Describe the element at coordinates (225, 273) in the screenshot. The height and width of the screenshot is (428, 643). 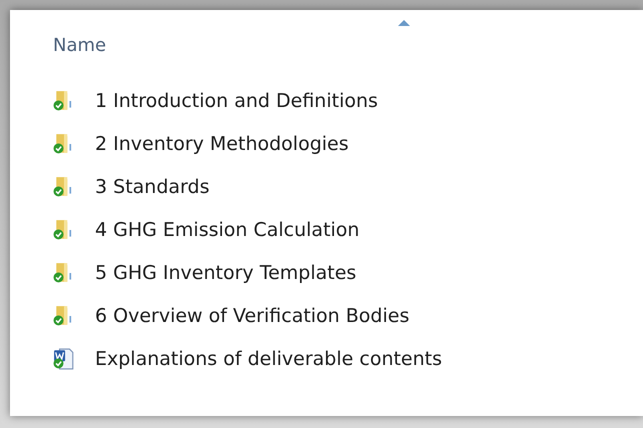
I see `folder-name: 5 GHG Inventory Templates` at that location.